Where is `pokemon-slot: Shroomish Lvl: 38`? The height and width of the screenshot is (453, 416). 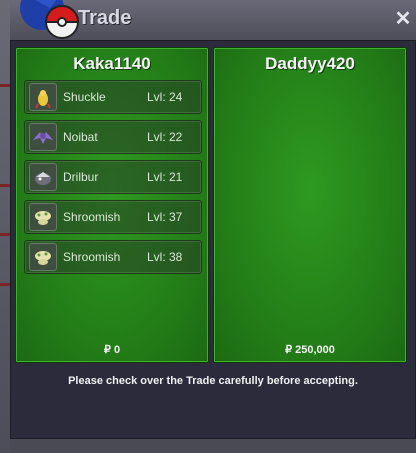
pokemon-slot: Shroomish Lvl: 38 is located at coordinates (113, 257).